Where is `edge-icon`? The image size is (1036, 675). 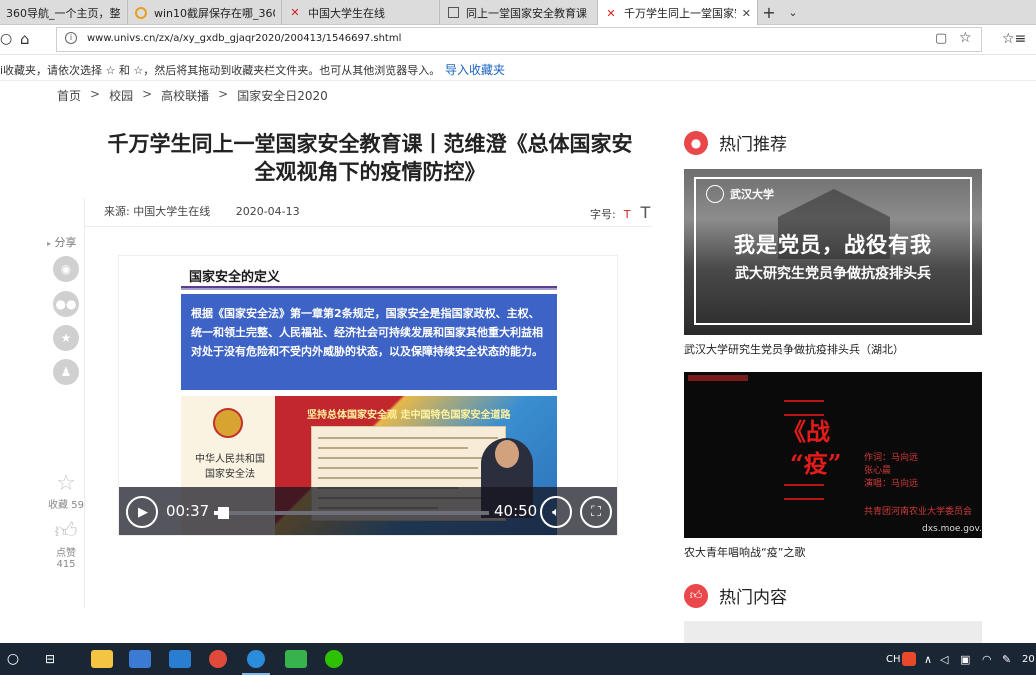 edge-icon is located at coordinates (256, 659).